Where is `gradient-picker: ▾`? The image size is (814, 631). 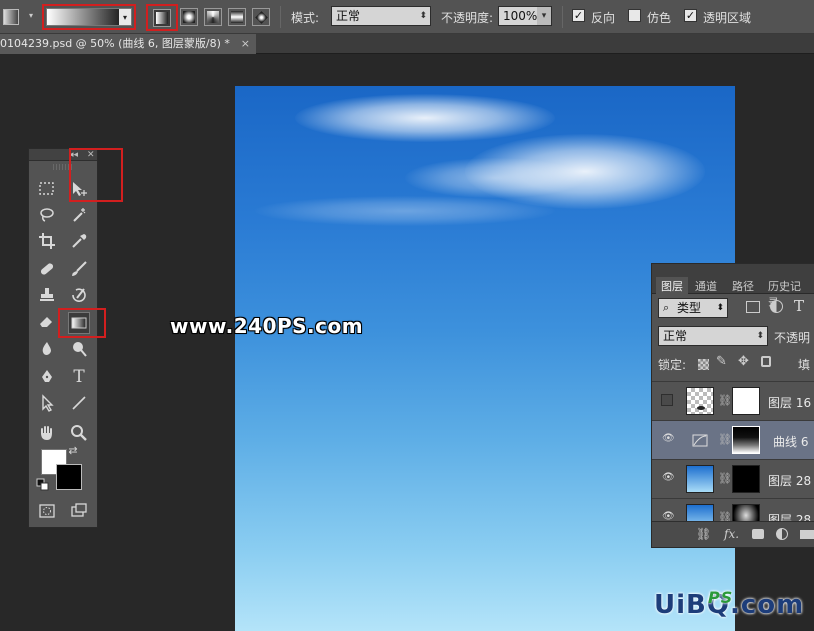
gradient-picker: ▾ is located at coordinates (89, 17).